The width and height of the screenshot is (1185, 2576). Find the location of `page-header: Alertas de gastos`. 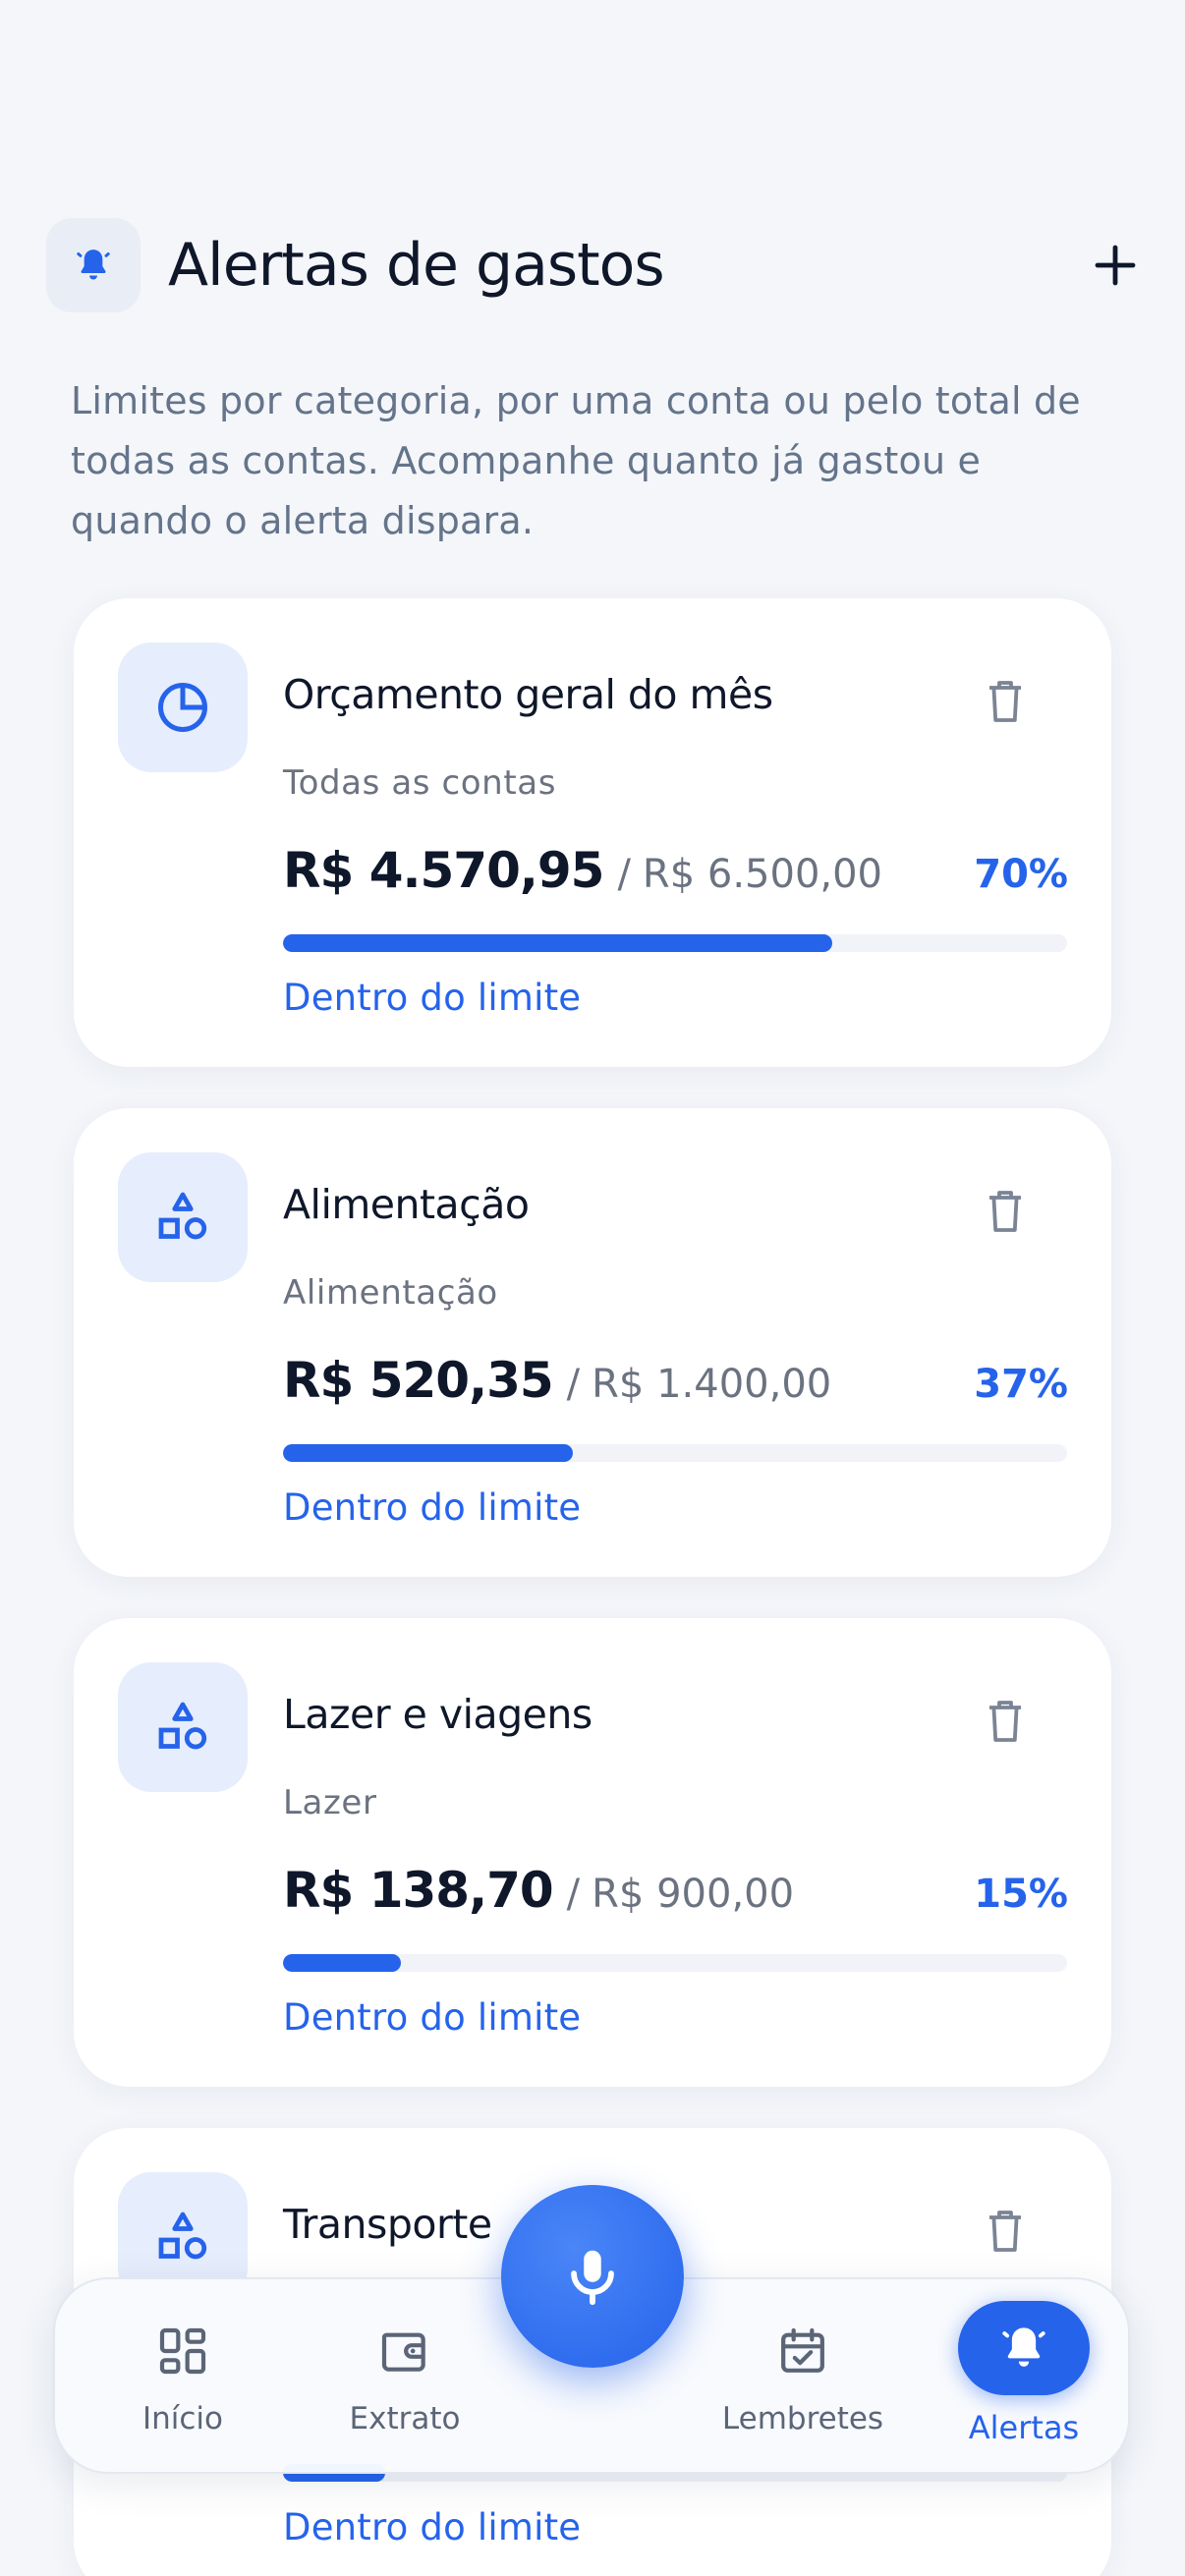

page-header: Alertas de gastos is located at coordinates (592, 265).